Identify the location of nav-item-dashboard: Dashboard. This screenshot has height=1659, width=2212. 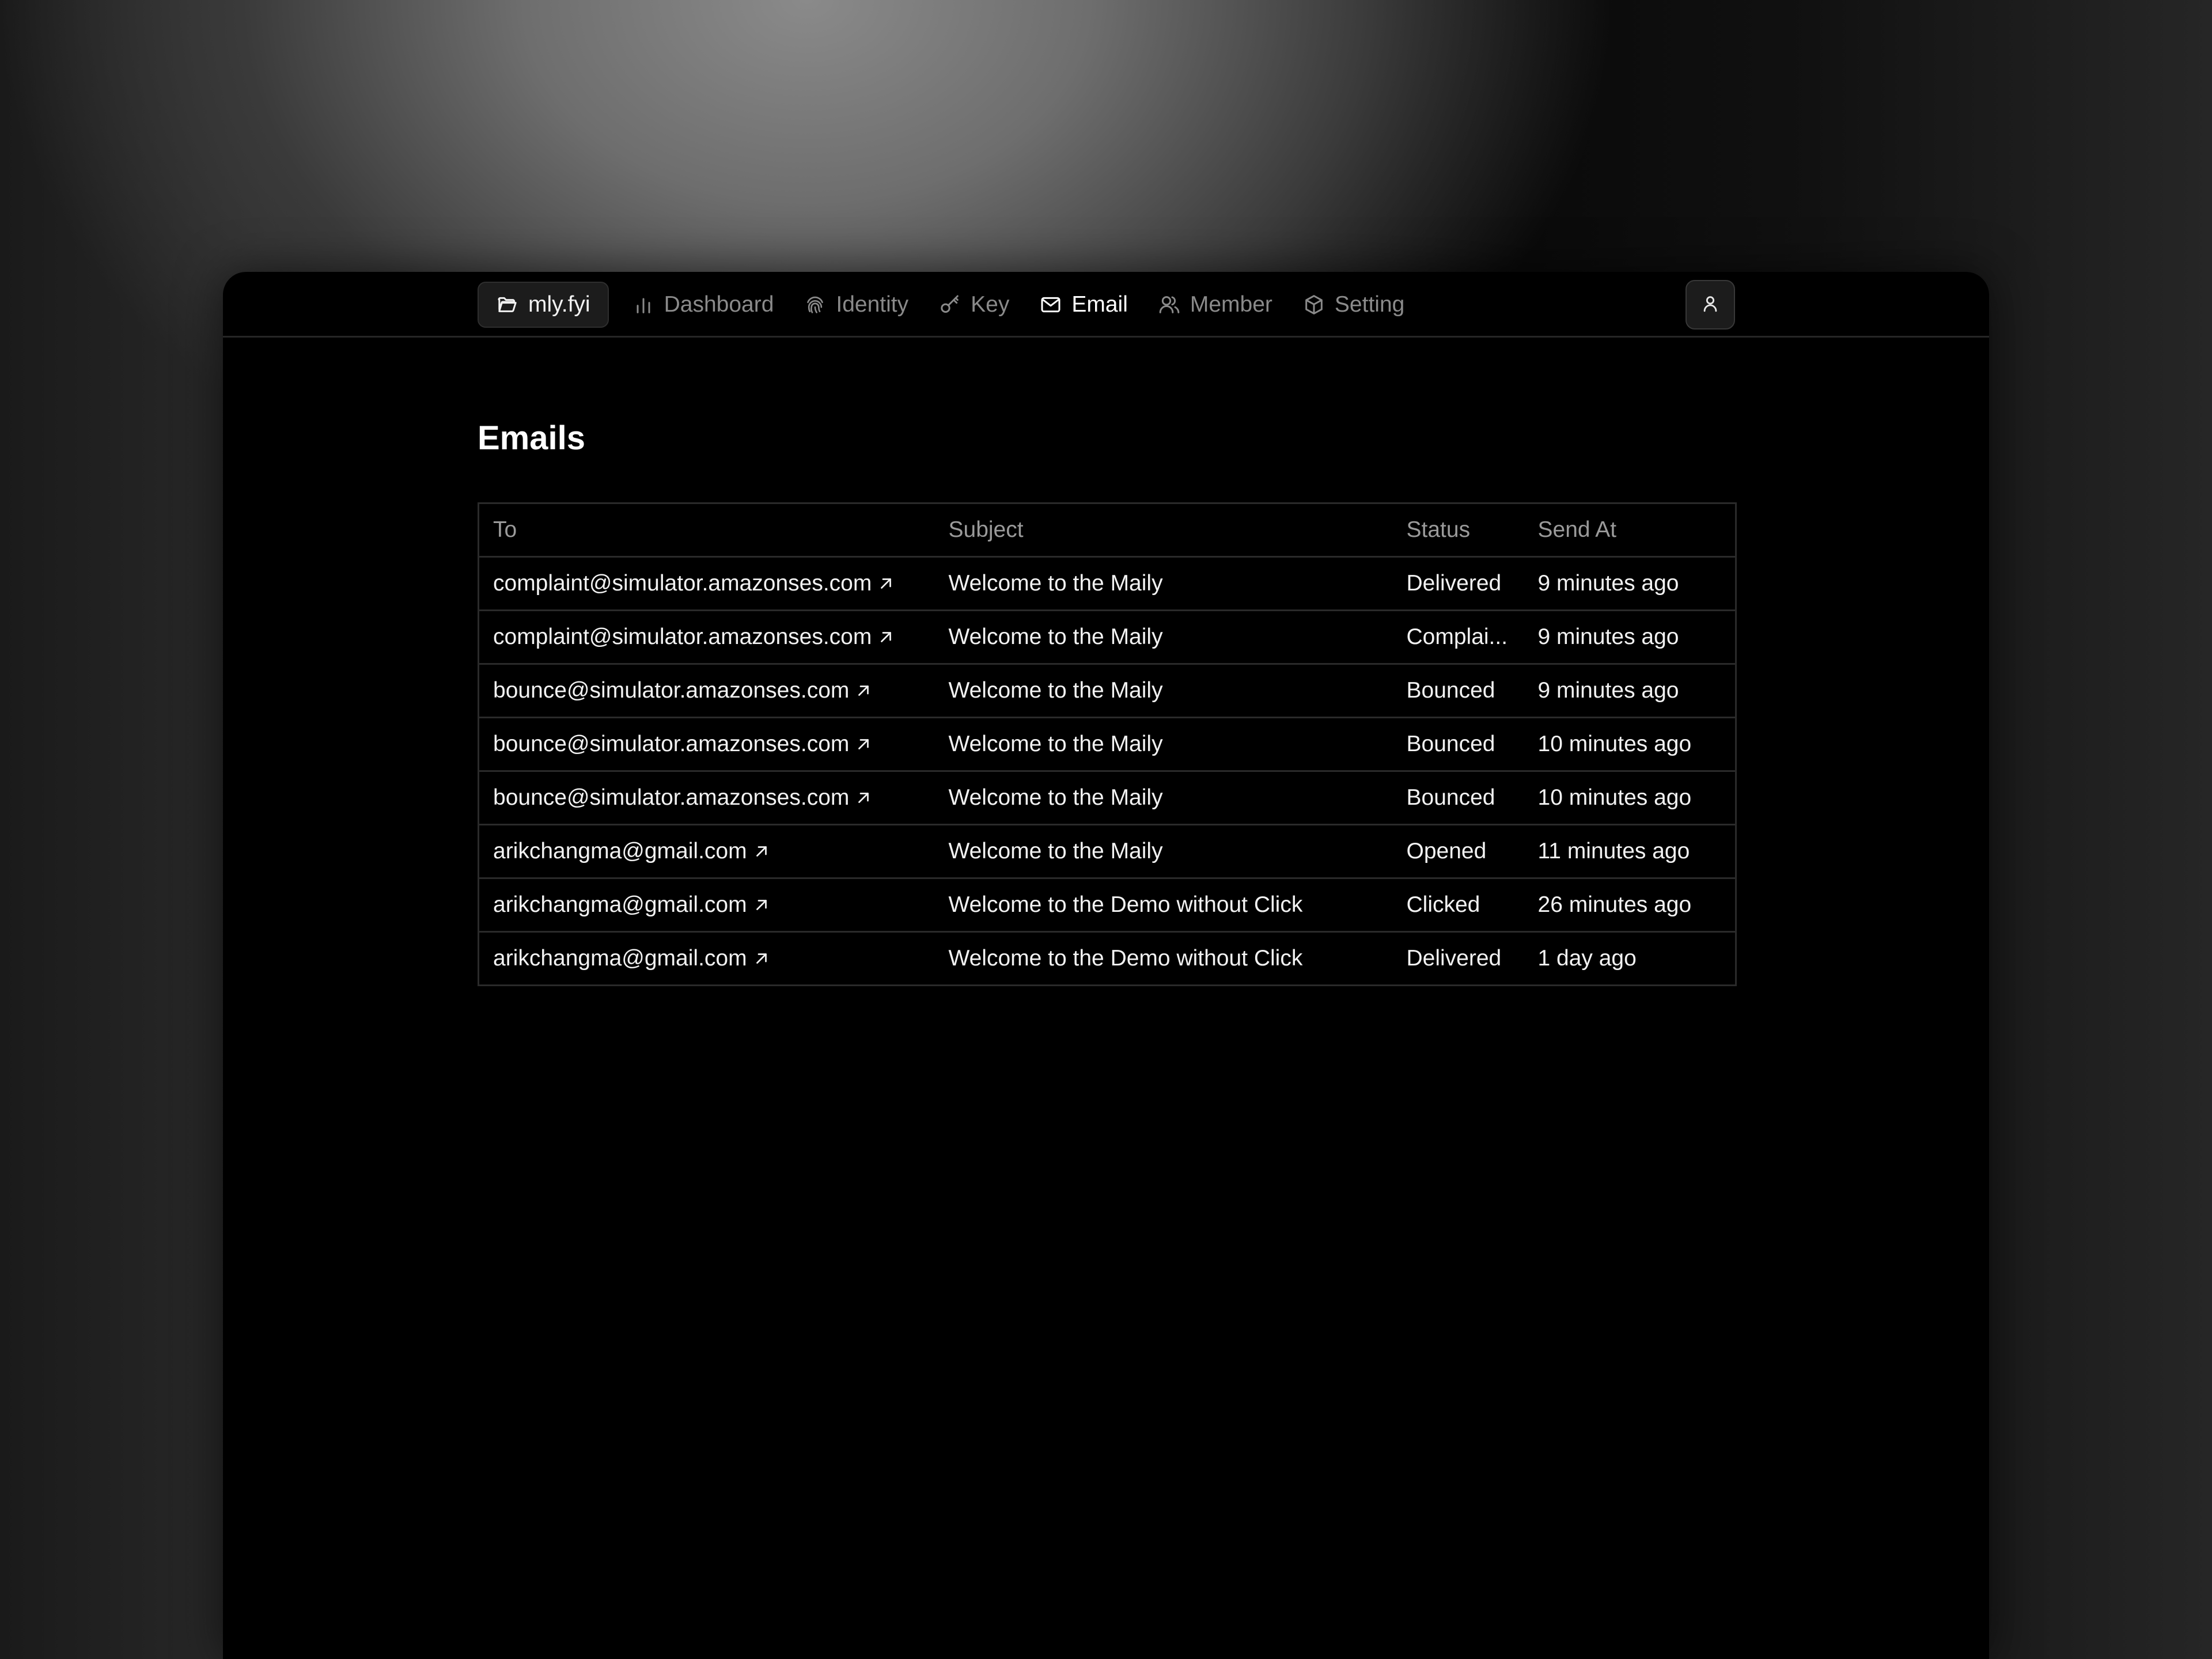
(703, 305).